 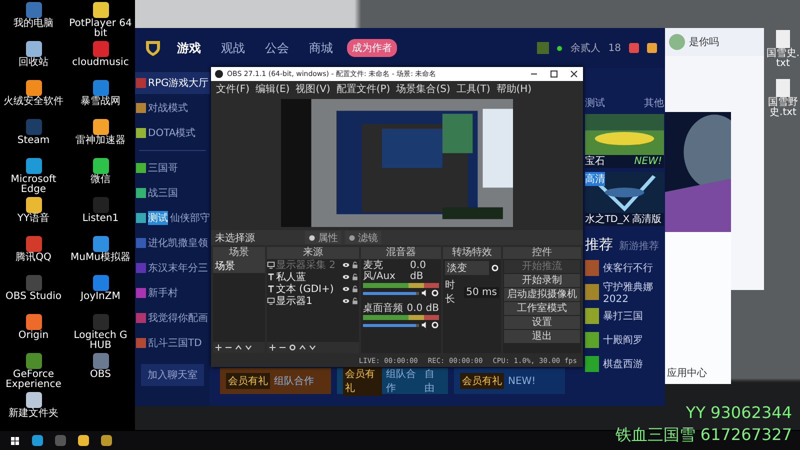 I want to click on desktop-icon-label: MuMu模拟器, so click(x=101, y=258).